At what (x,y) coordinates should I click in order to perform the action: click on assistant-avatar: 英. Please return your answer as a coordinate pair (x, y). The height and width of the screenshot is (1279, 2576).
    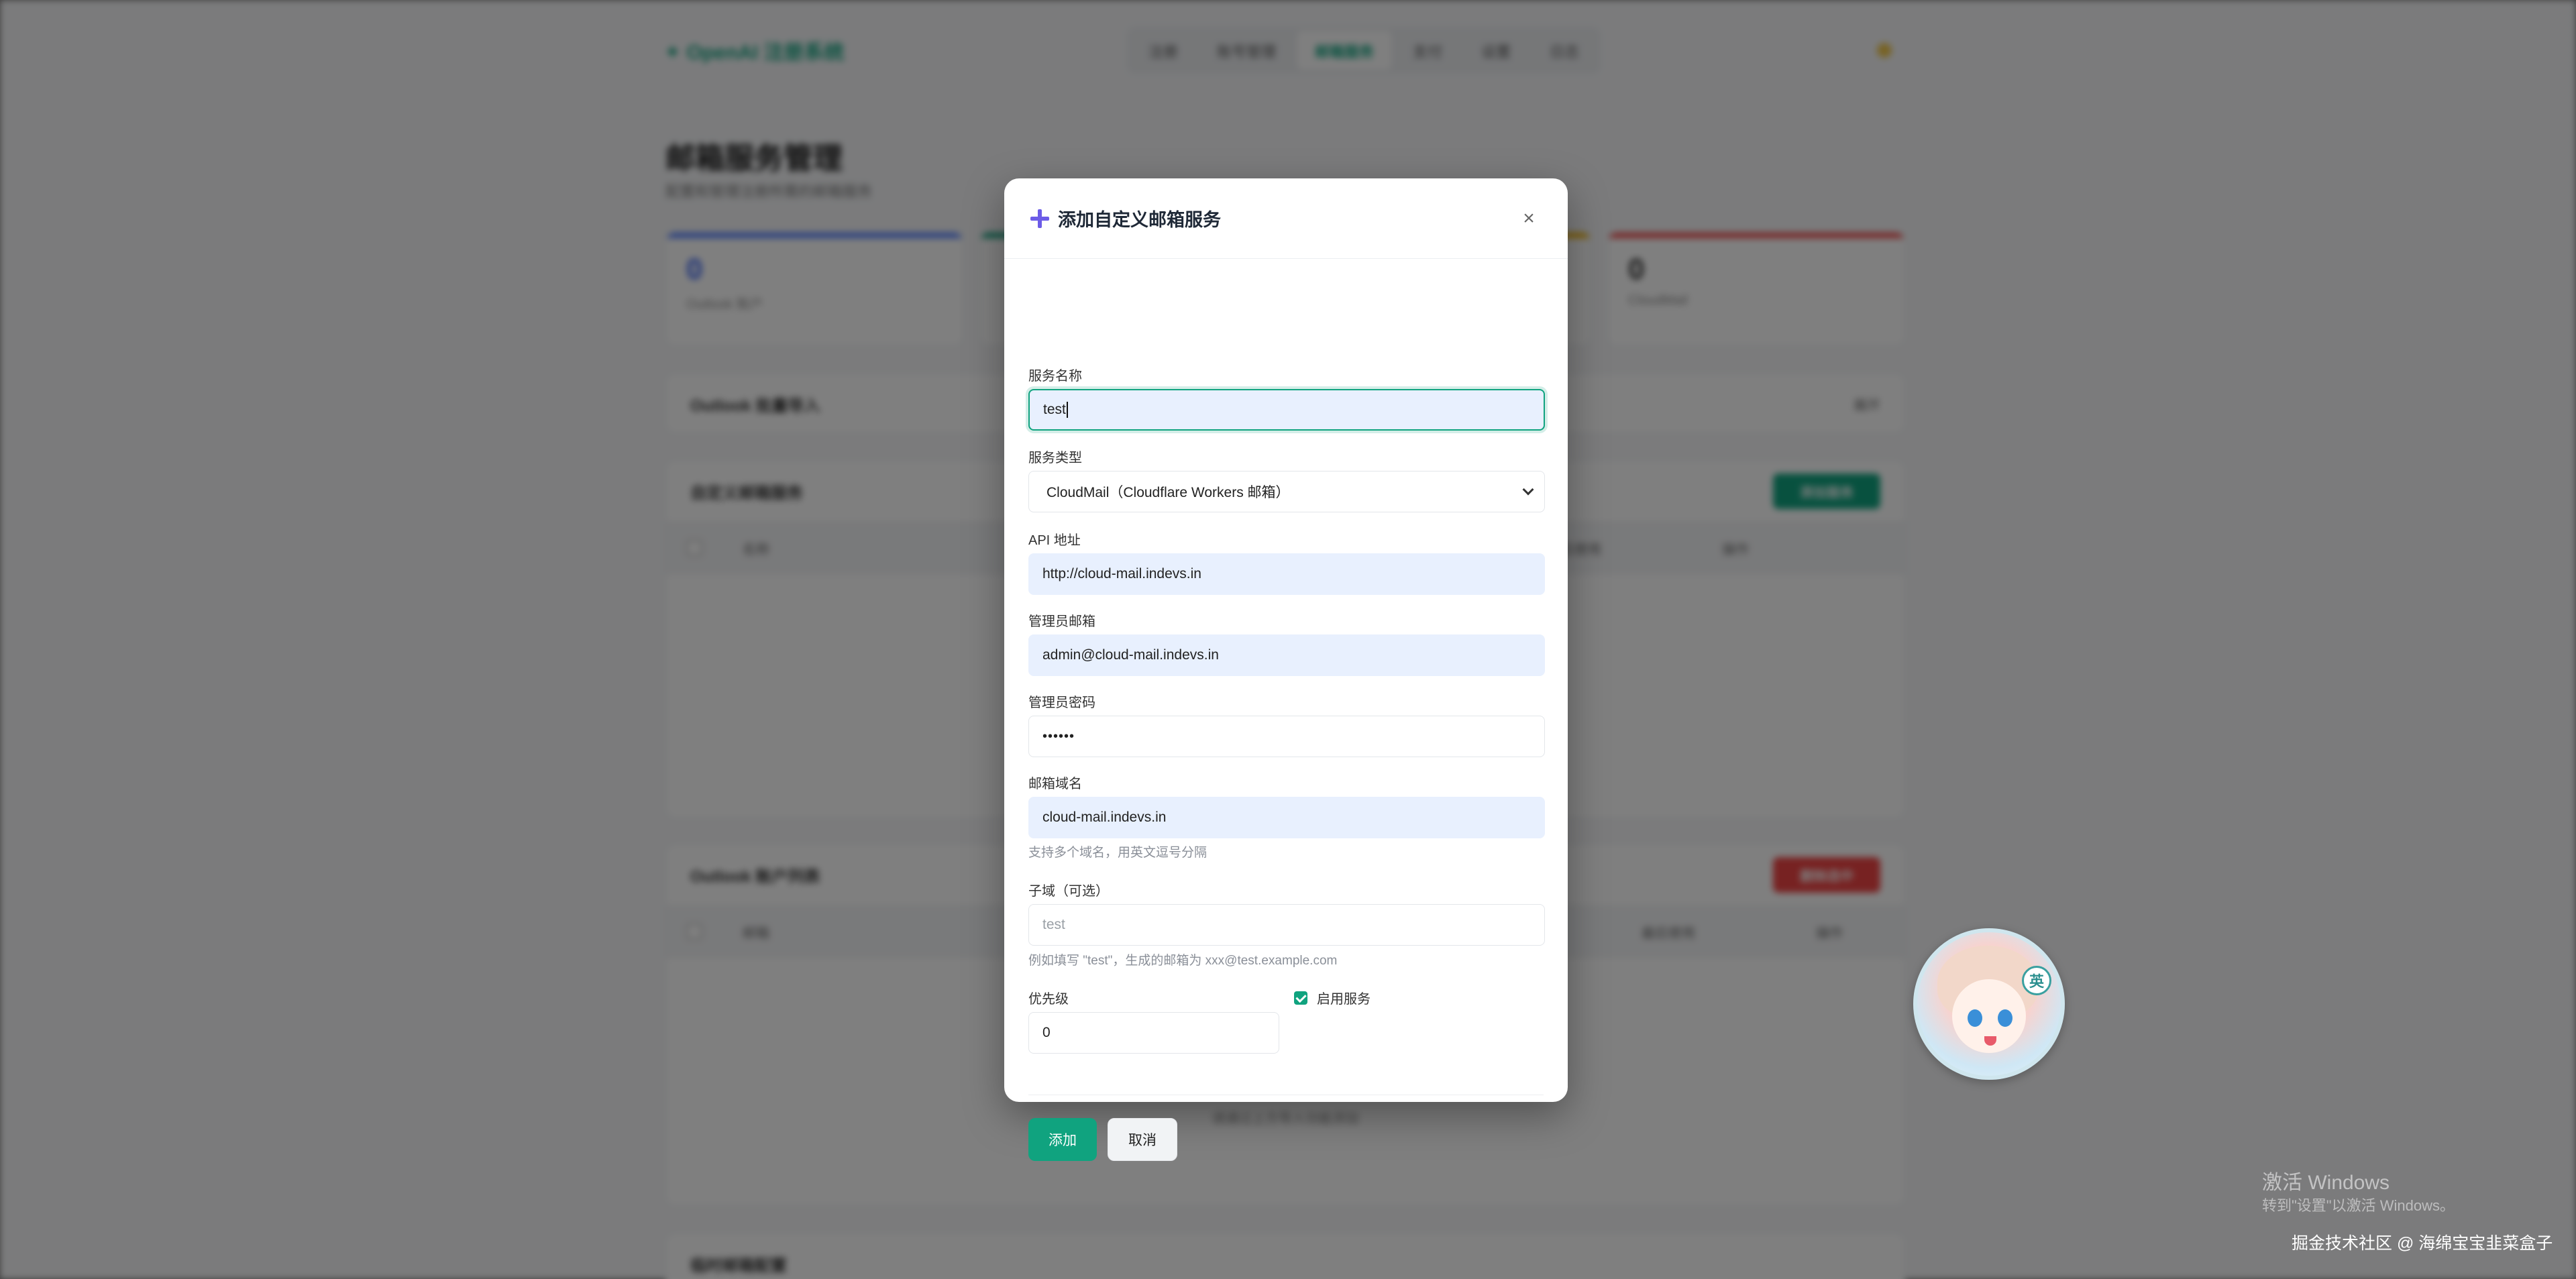
    Looking at the image, I should click on (1989, 1004).